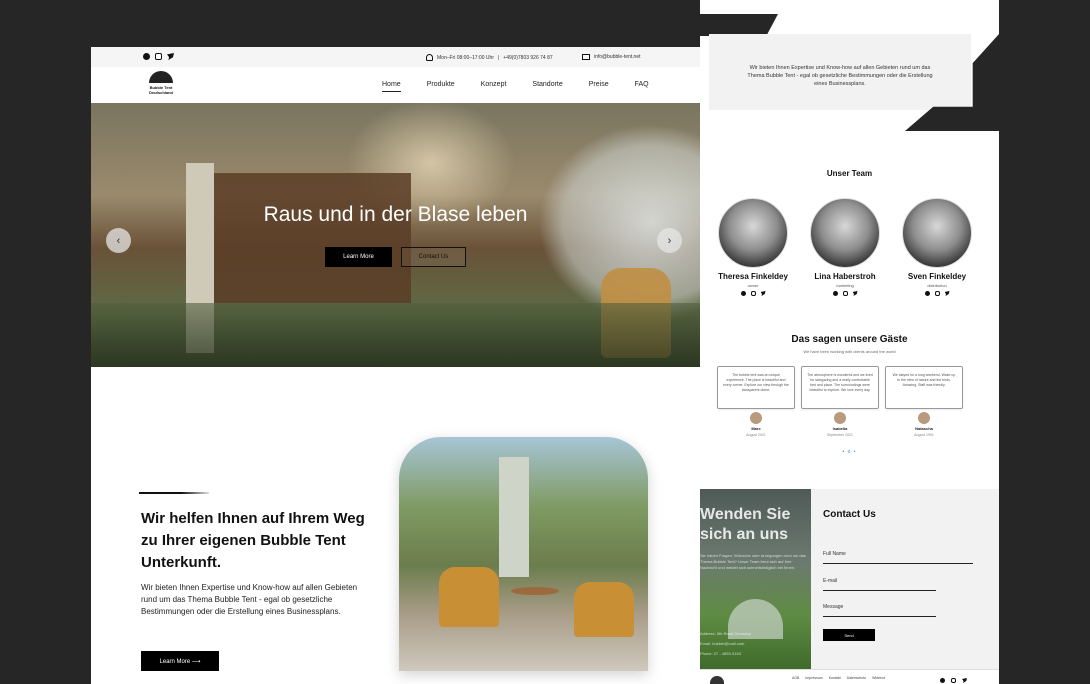 This screenshot has width=1090, height=684. Describe the element at coordinates (642, 86) in the screenshot. I see `nav-item-faq: FAQ` at that location.